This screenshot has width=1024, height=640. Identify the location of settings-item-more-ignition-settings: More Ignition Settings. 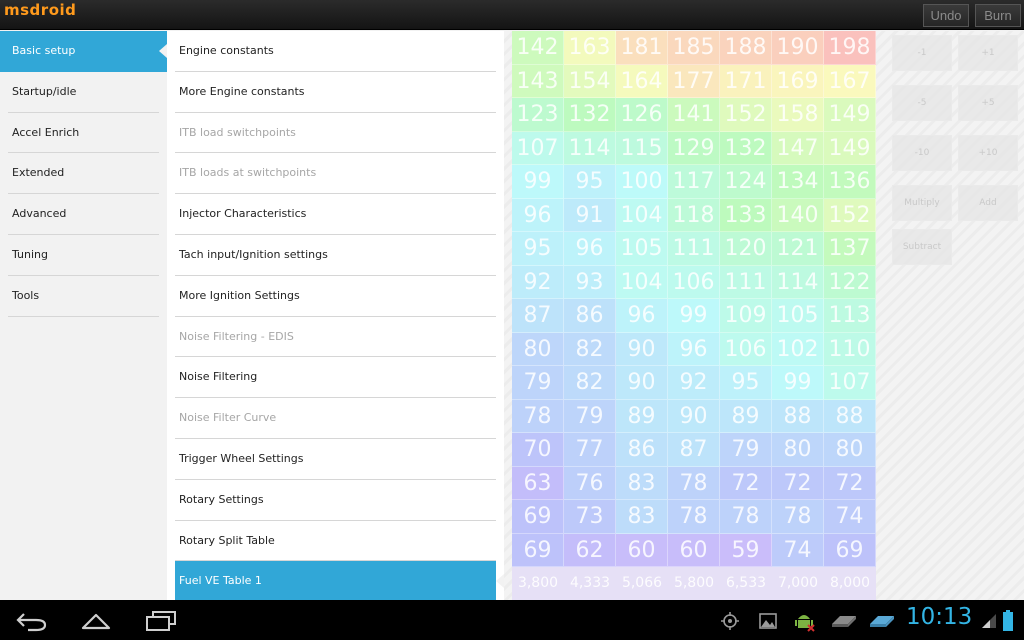
(335, 296).